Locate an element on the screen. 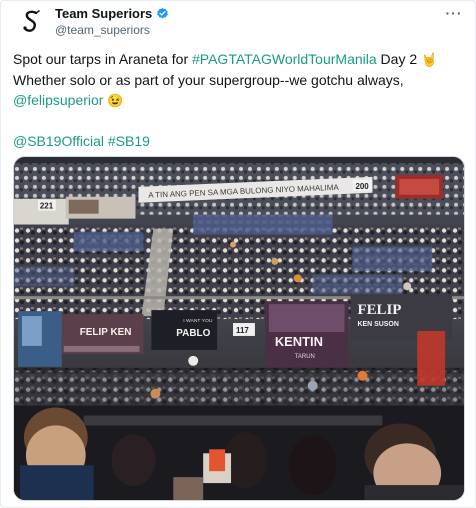 The height and width of the screenshot is (508, 476). tweet-line-4: @SB19Official #SB19 is located at coordinates (239, 141).